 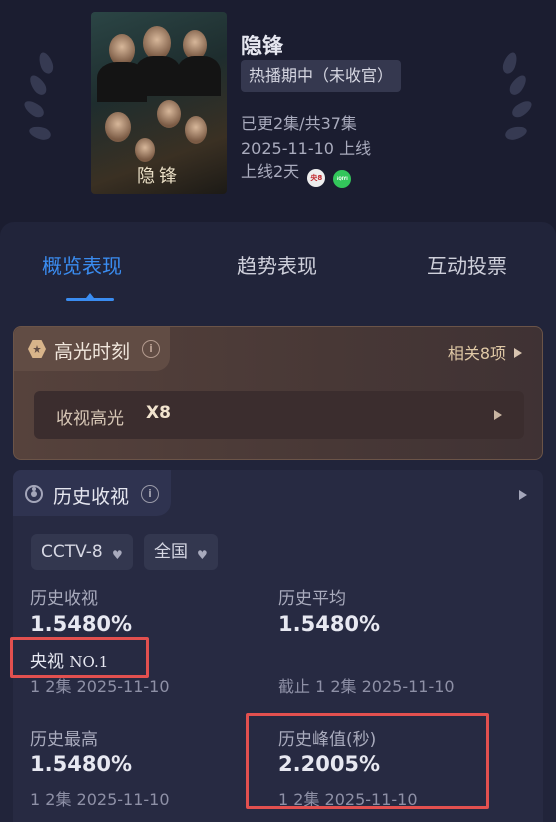 I want to click on highlight-related-label: 相关8项, so click(x=476, y=353).